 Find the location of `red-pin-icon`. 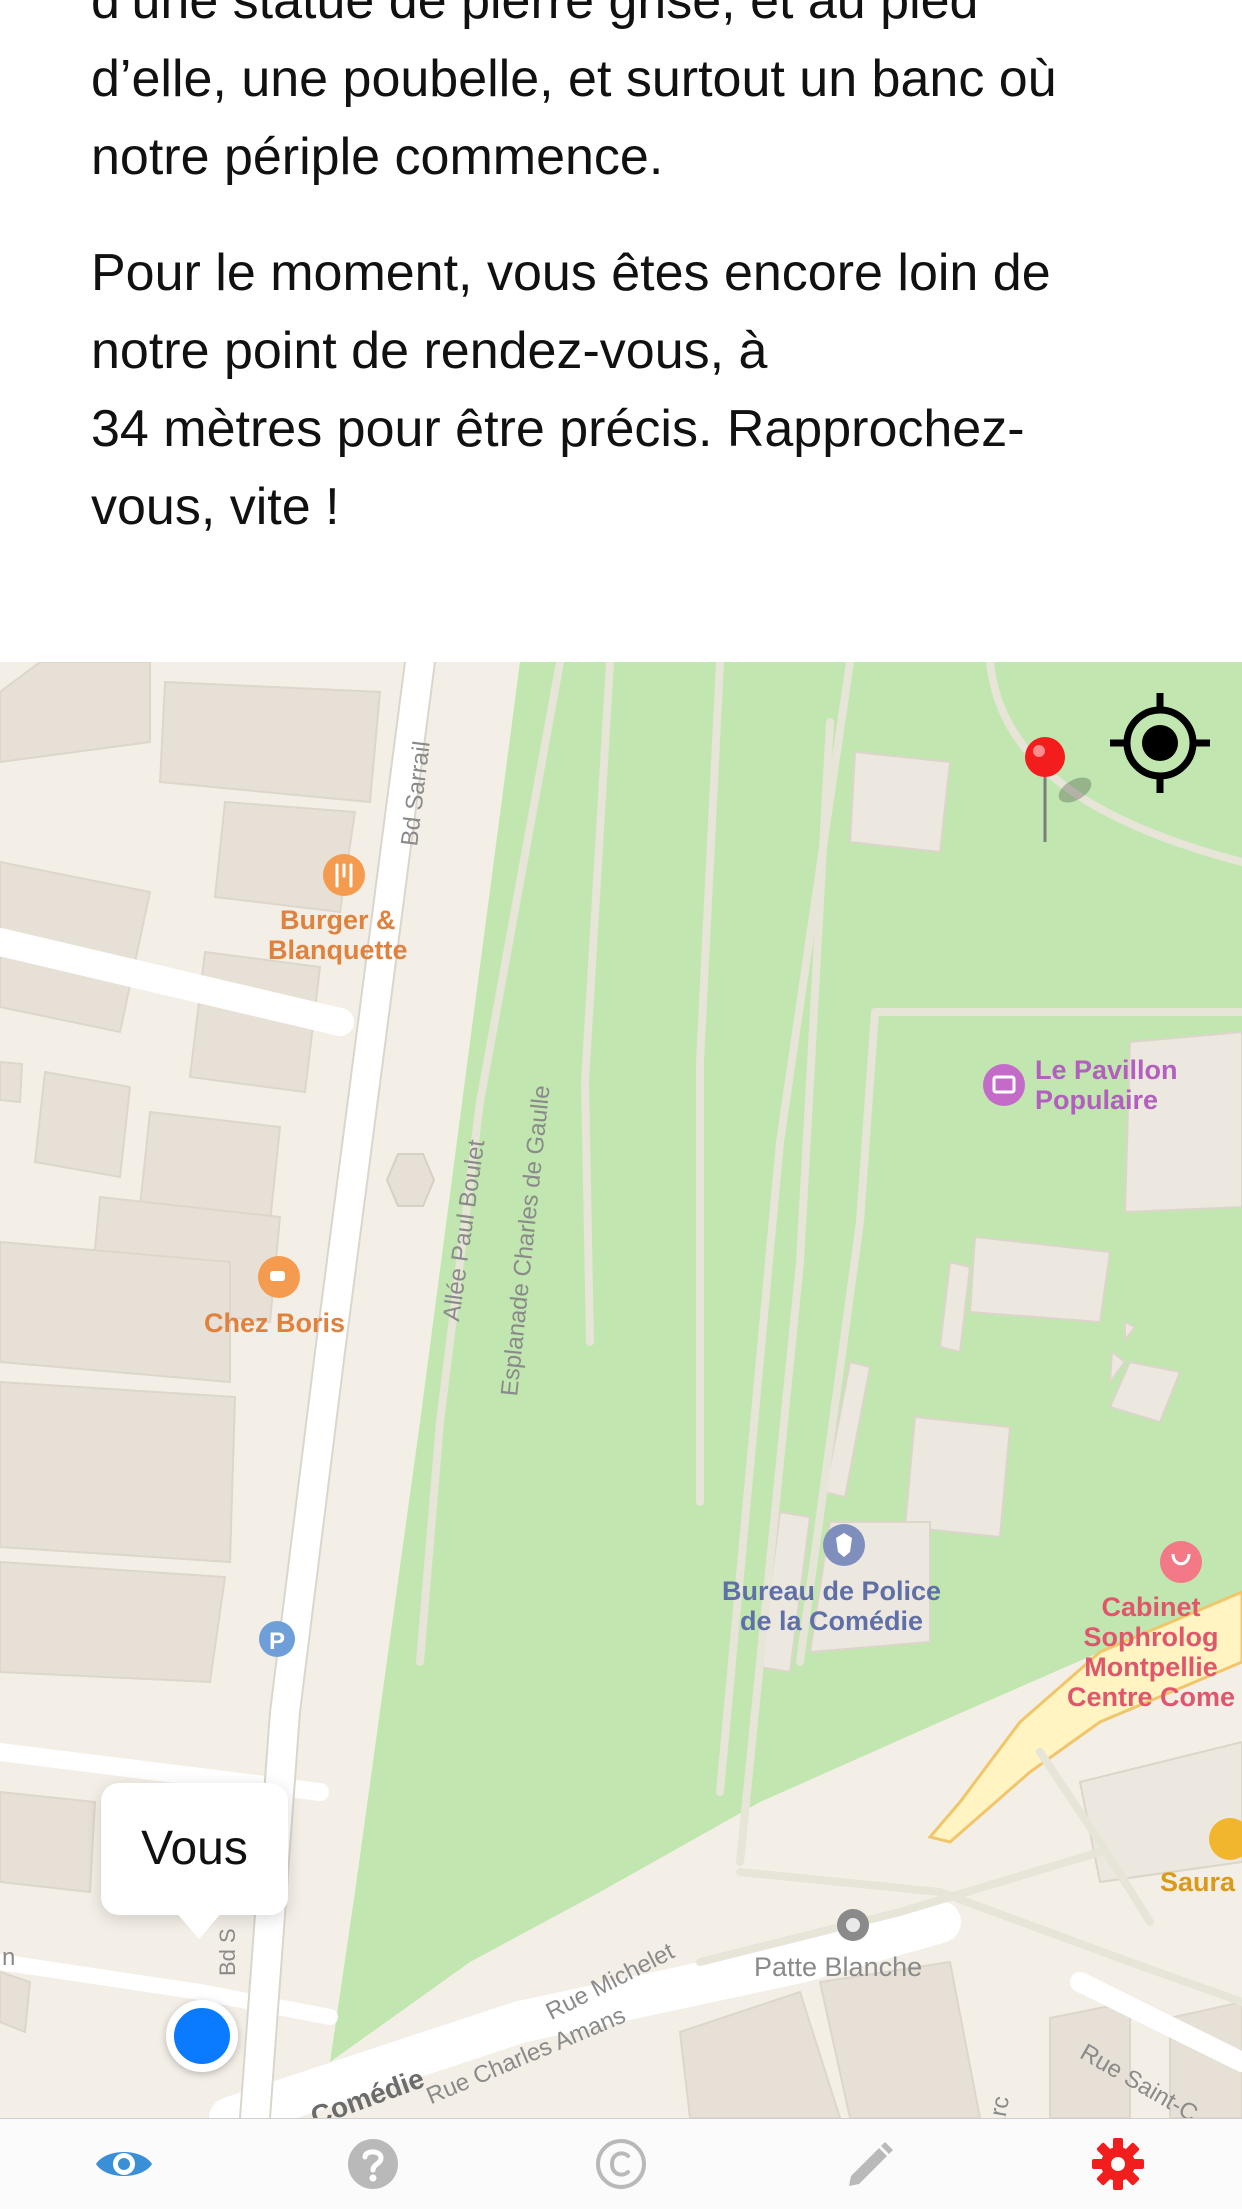

red-pin-icon is located at coordinates (1045, 757).